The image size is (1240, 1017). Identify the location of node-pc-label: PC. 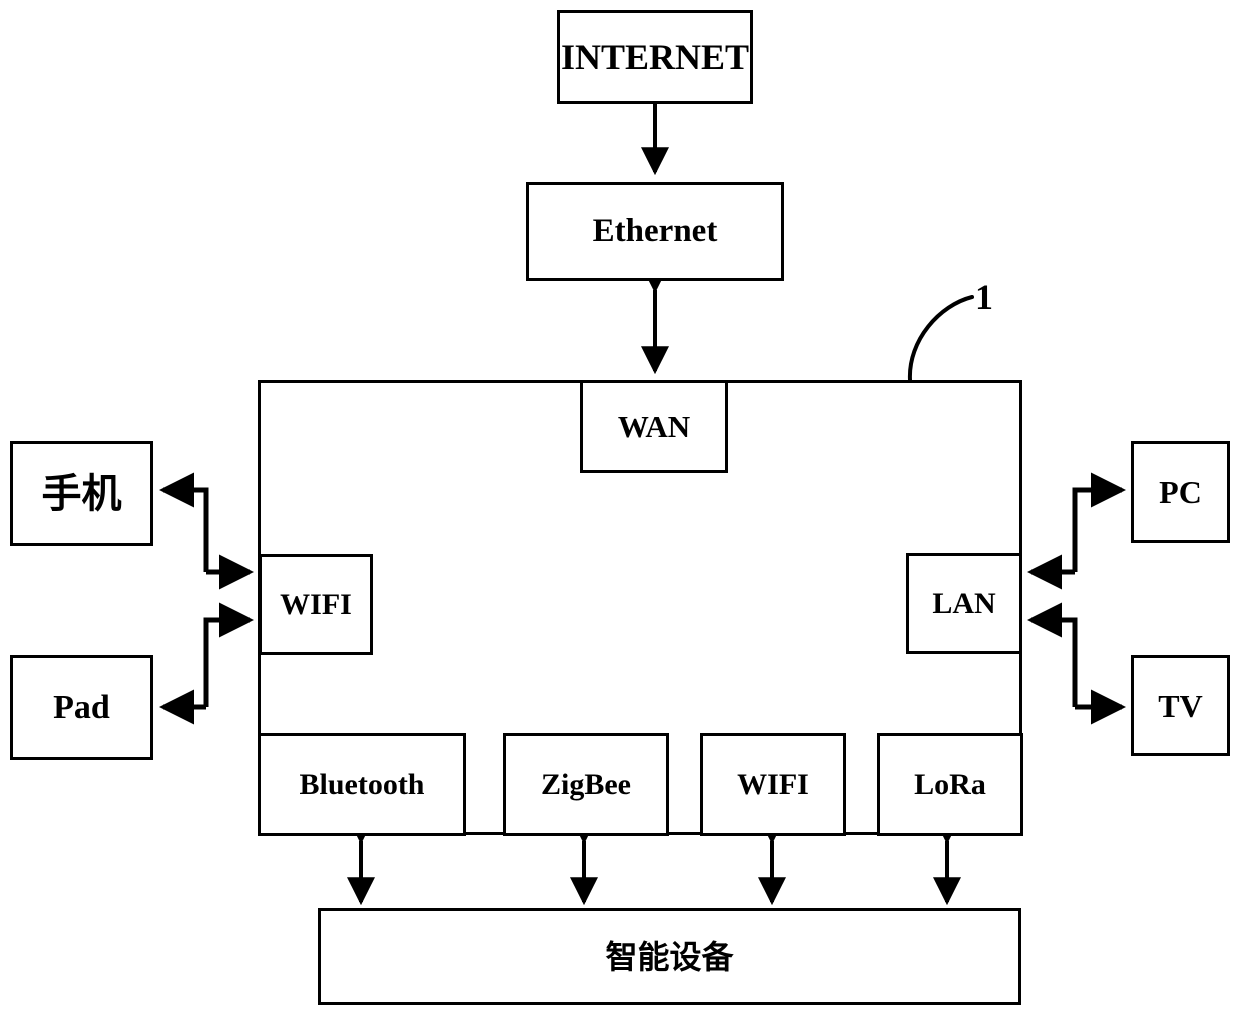
(1180, 492).